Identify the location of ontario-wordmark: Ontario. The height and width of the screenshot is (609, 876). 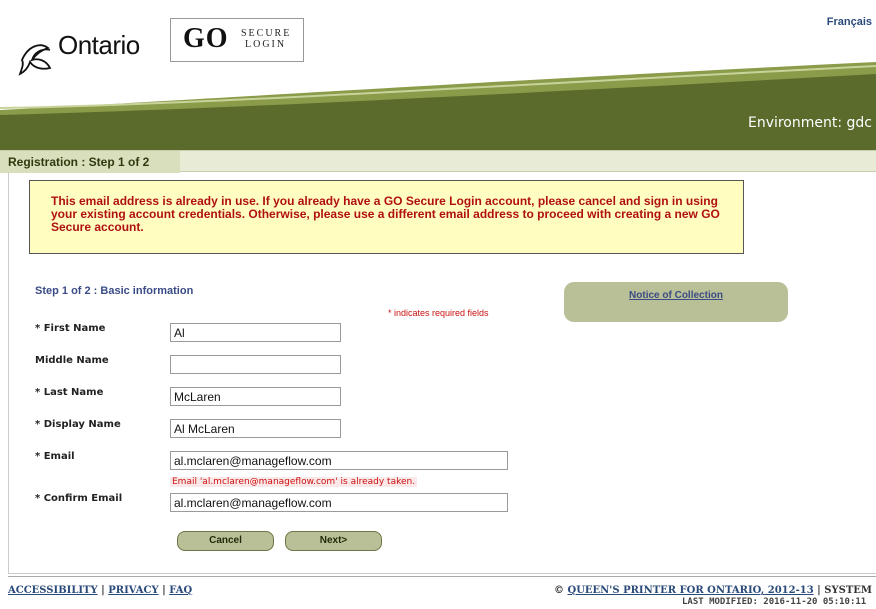
(99, 45).